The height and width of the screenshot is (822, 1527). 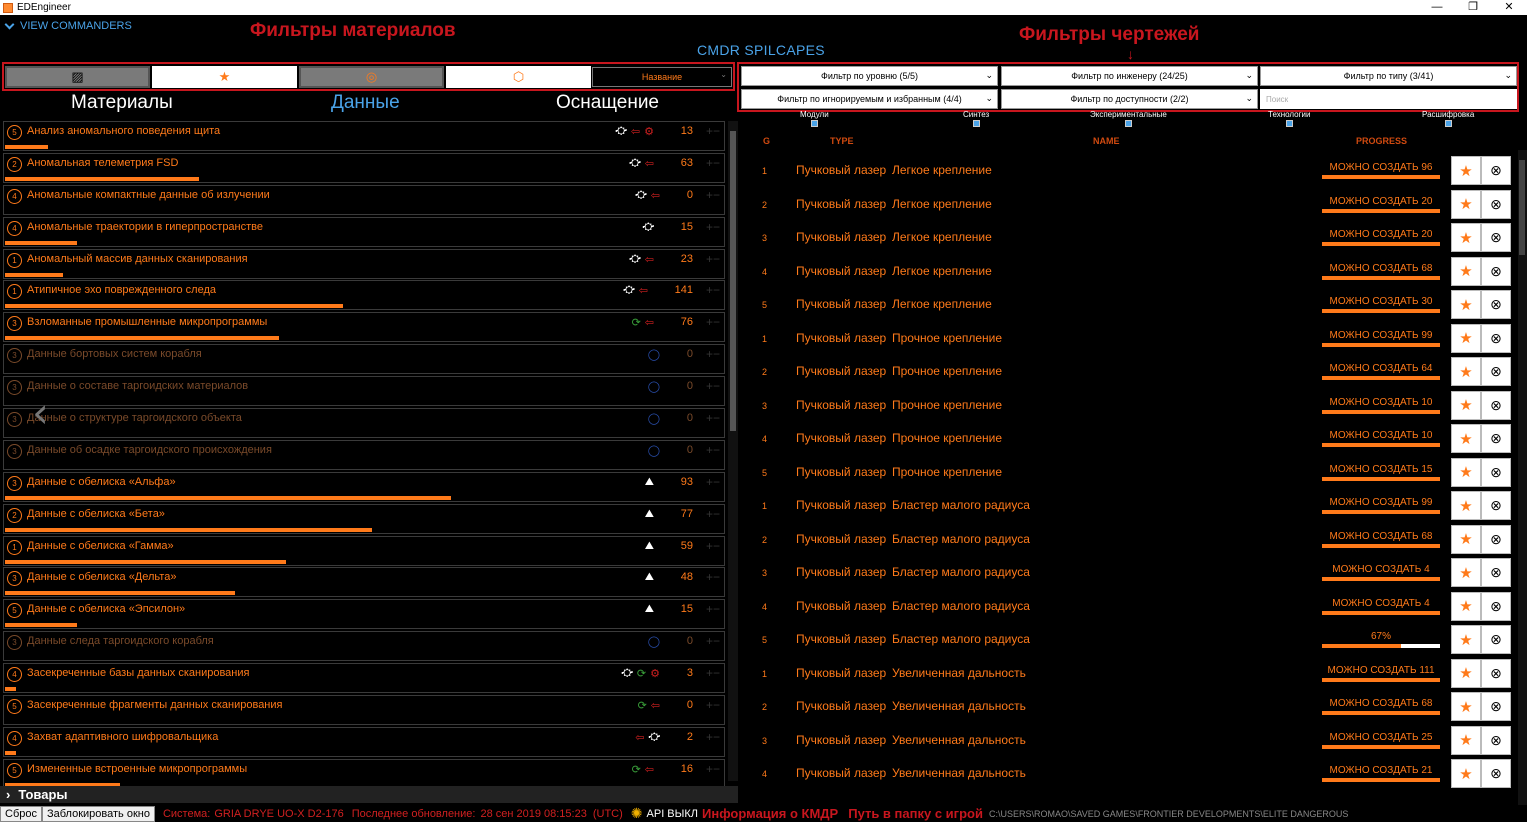 What do you see at coordinates (1381, 141) in the screenshot?
I see `column-header-progress: PROGRESS` at bounding box center [1381, 141].